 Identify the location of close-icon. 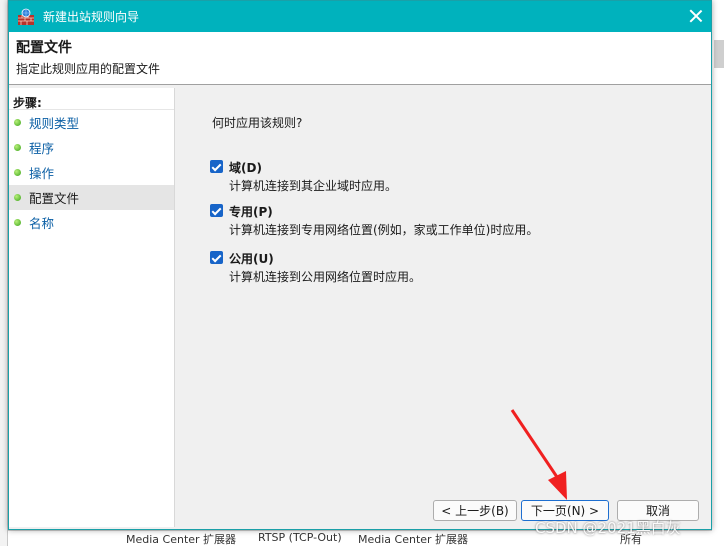
(696, 16).